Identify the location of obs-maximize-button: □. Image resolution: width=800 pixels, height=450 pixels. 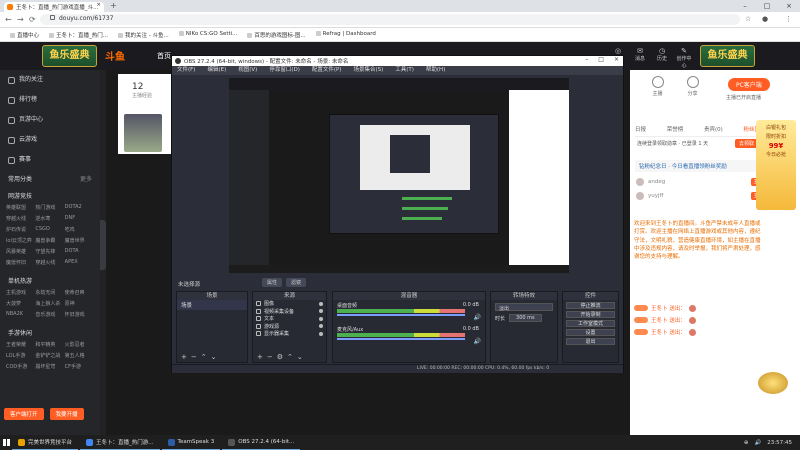
(601, 59).